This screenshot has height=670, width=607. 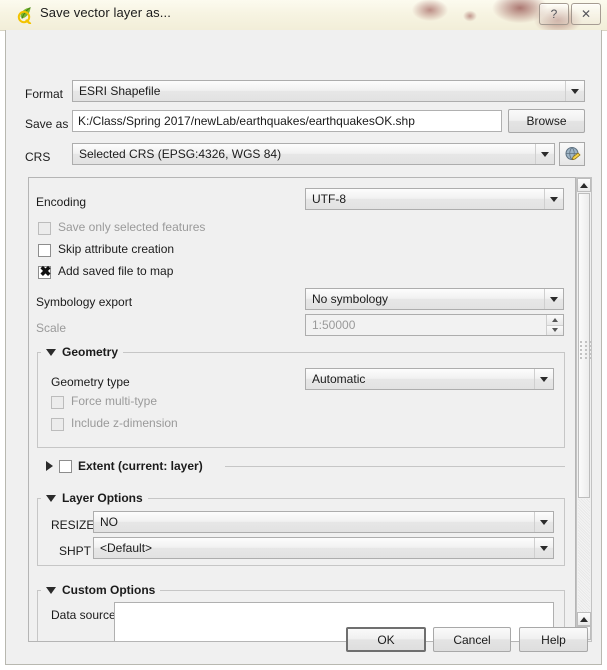 What do you see at coordinates (313, 154) in the screenshot?
I see `crs-combobox: Selected CRS (EPSG:4326, WGS 84)` at bounding box center [313, 154].